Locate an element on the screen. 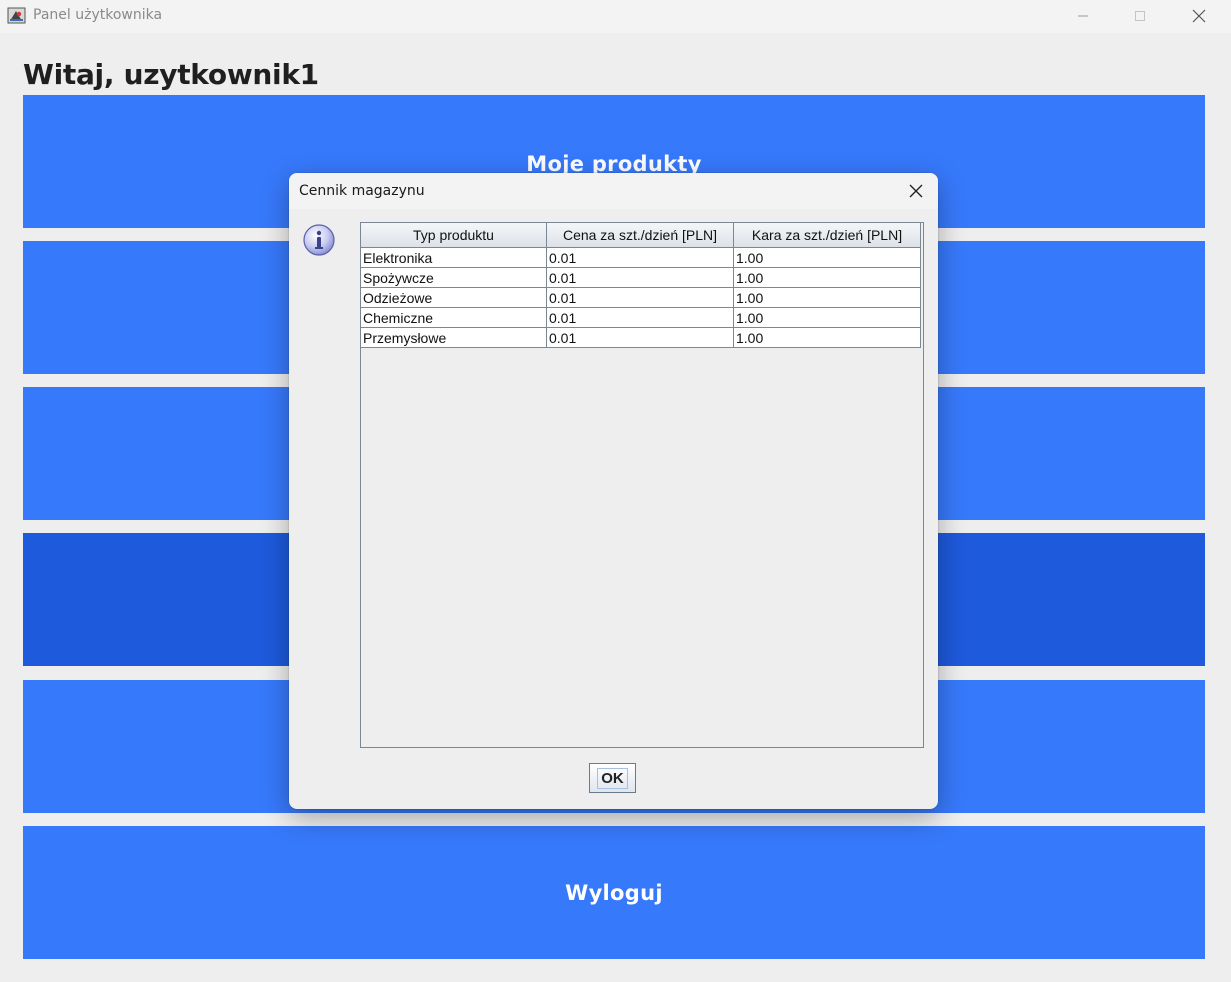 Image resolution: width=1231 pixels, height=982 pixels. ok-button: OK is located at coordinates (612, 778).